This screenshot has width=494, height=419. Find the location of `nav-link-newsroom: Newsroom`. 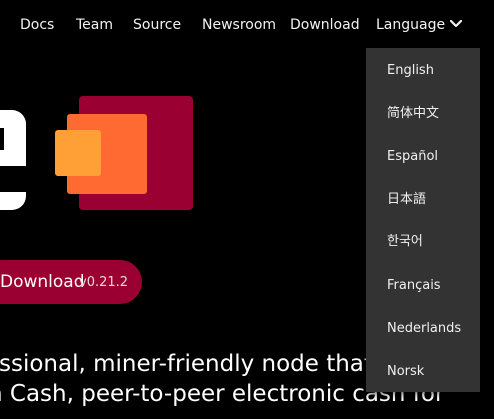

nav-link-newsroom: Newsroom is located at coordinates (239, 25).